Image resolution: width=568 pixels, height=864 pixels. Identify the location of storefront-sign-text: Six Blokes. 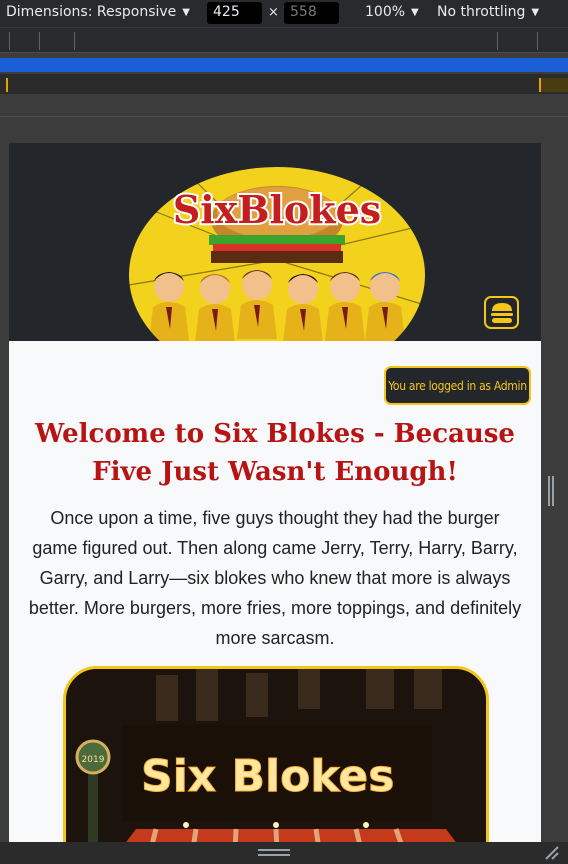
(267, 776).